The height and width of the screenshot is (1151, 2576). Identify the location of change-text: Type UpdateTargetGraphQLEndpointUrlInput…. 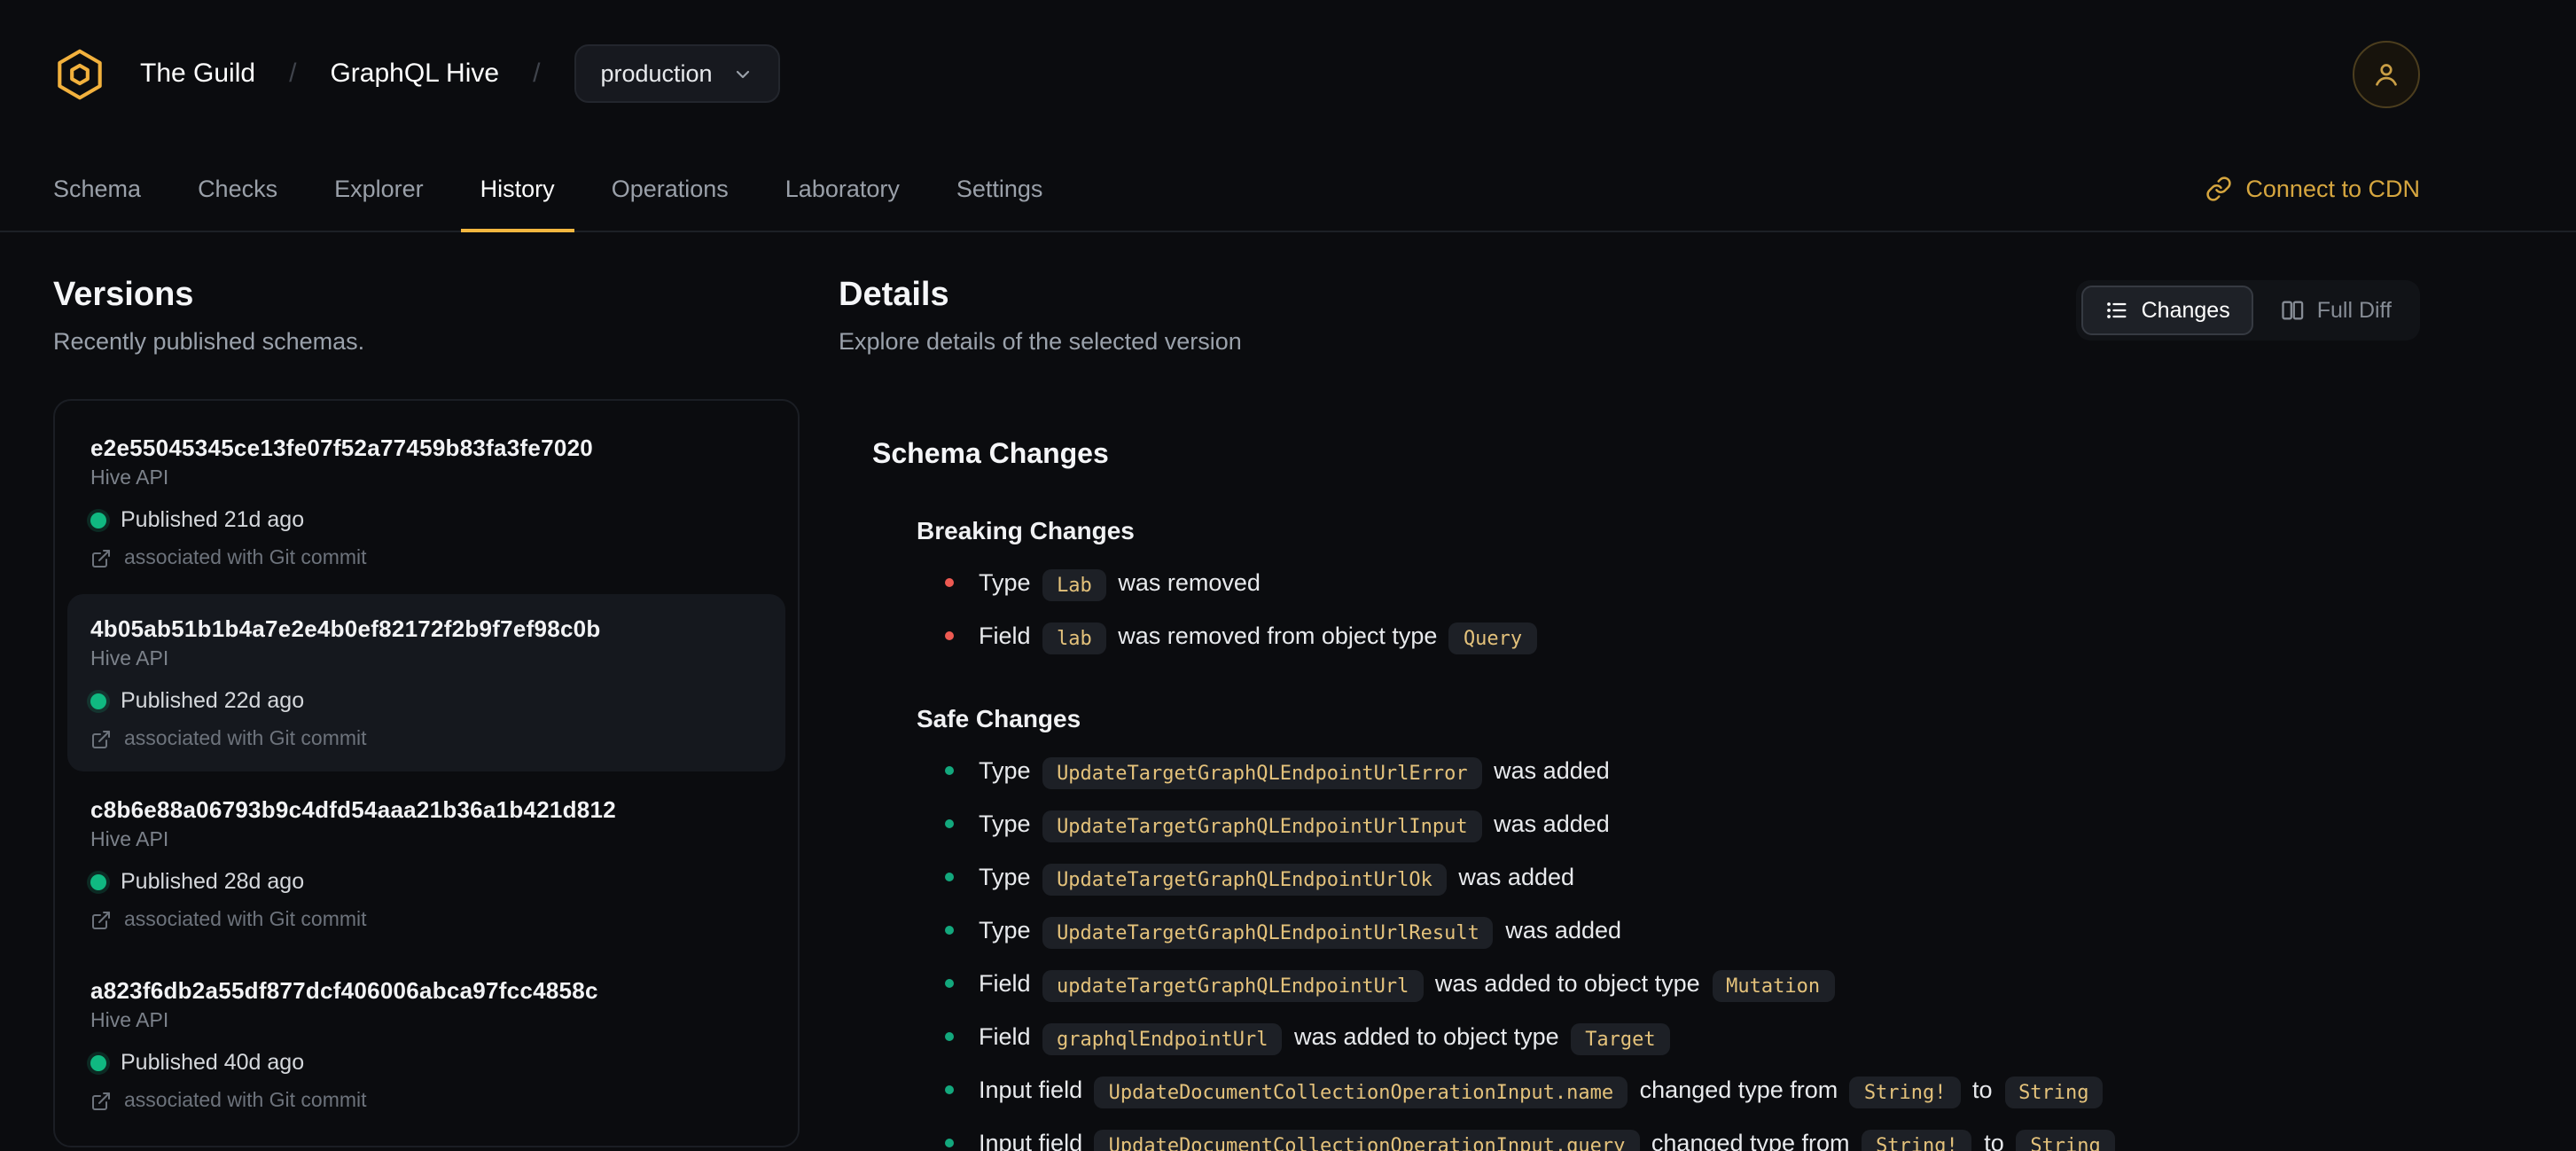
(1294, 825).